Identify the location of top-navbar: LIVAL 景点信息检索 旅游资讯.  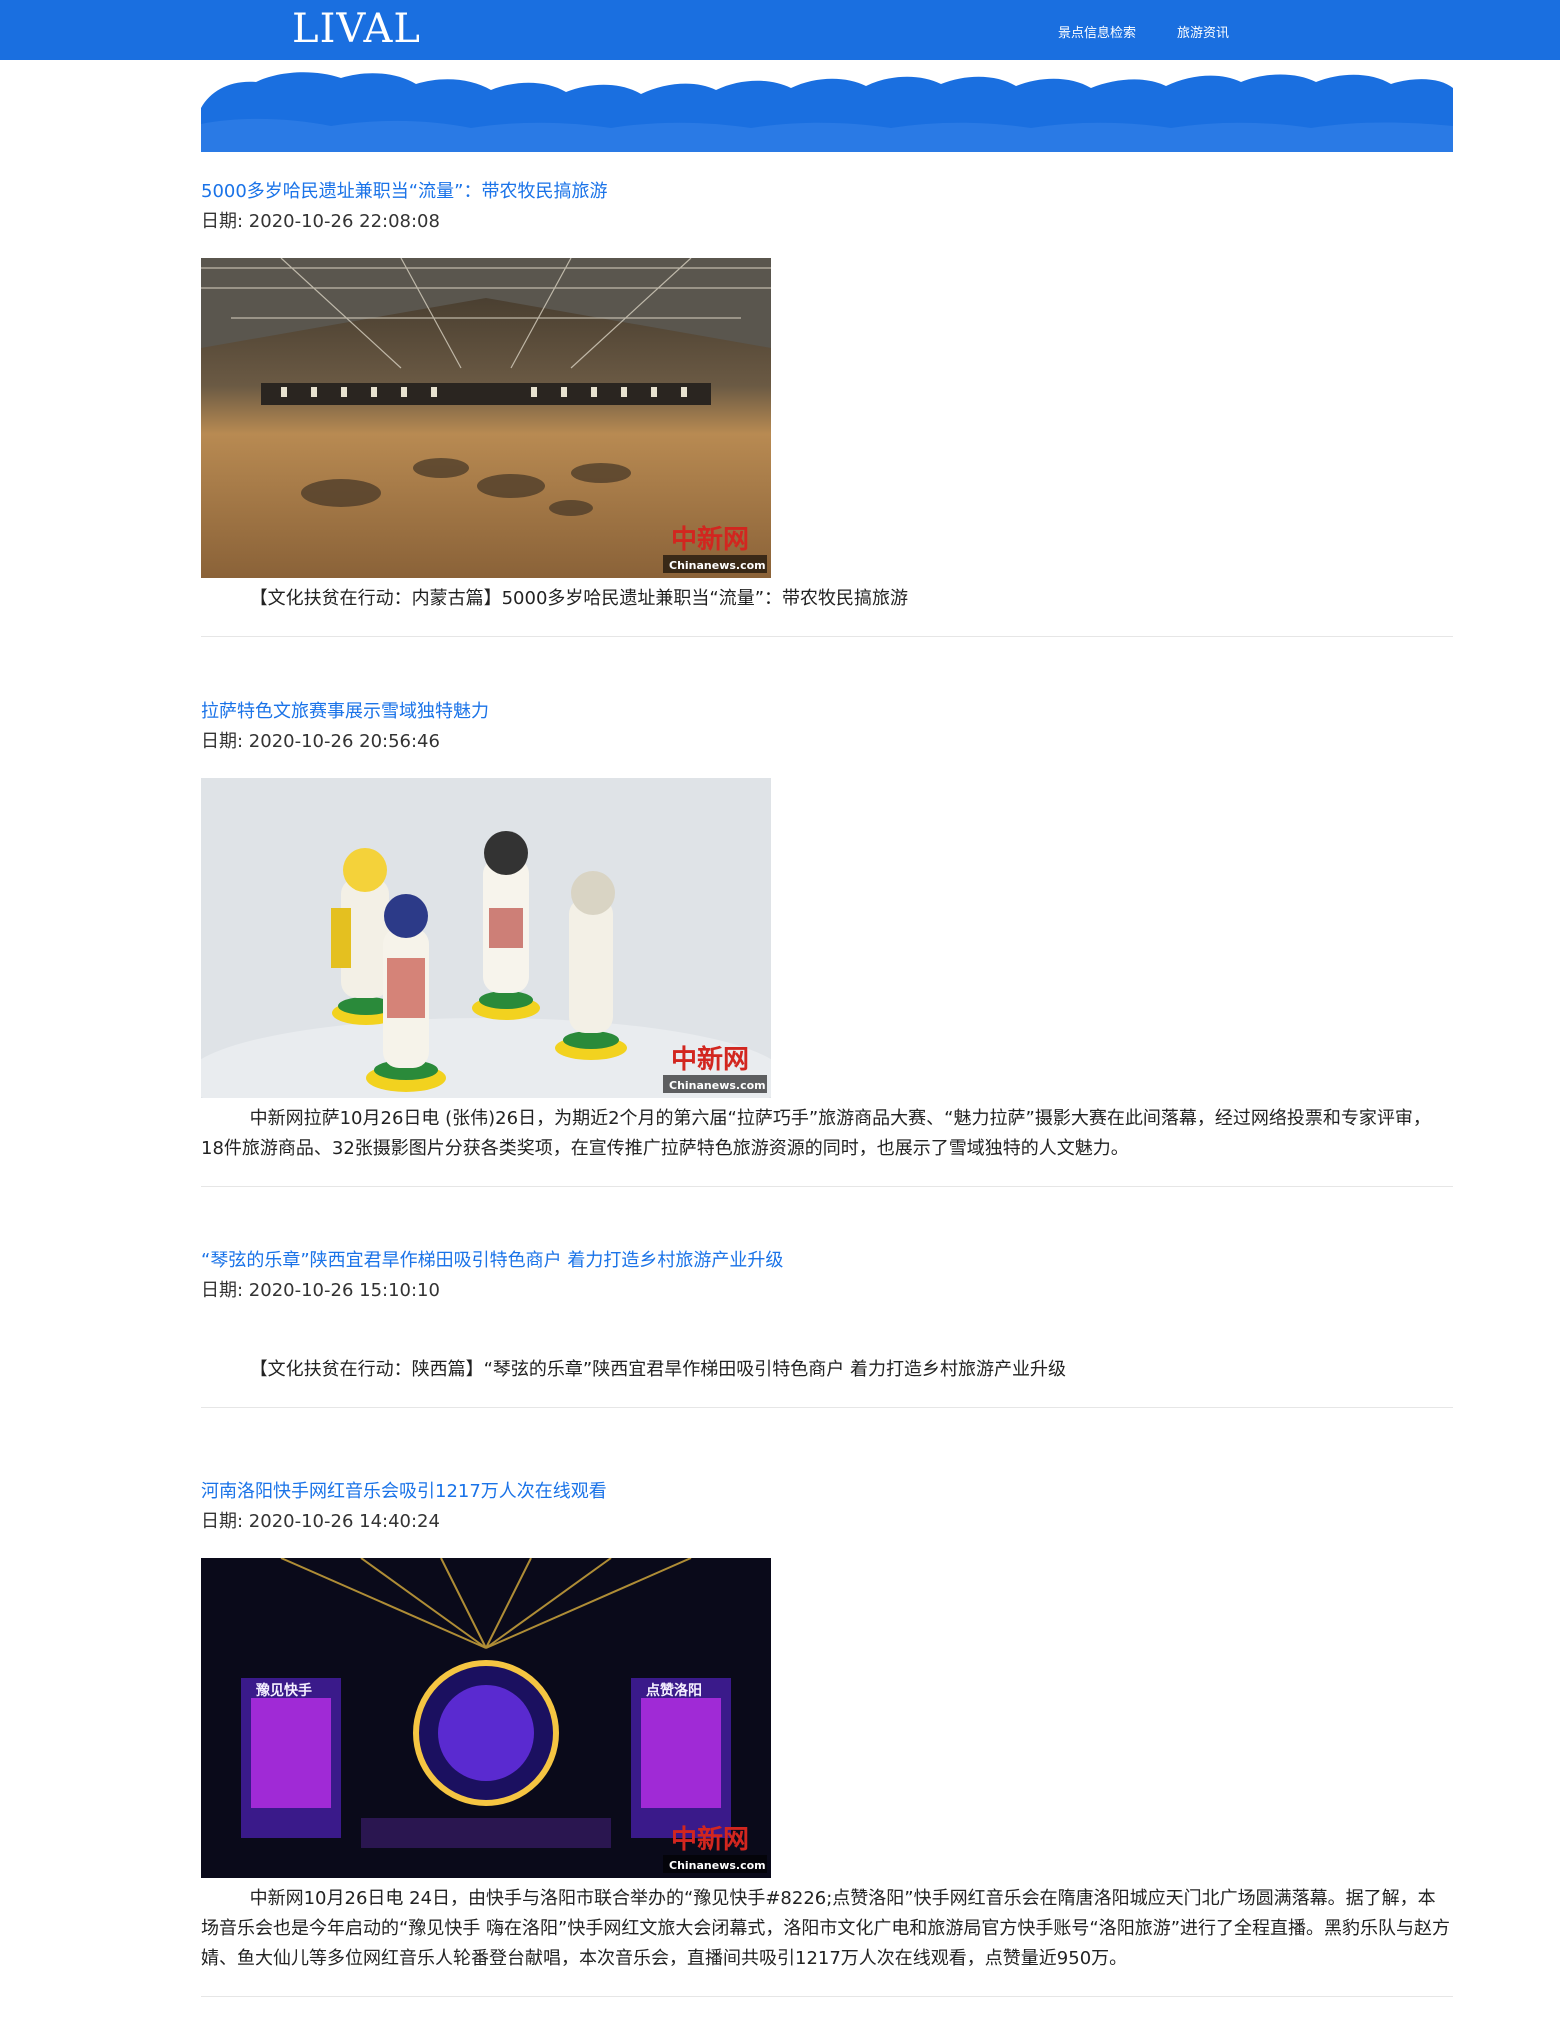
(780, 30).